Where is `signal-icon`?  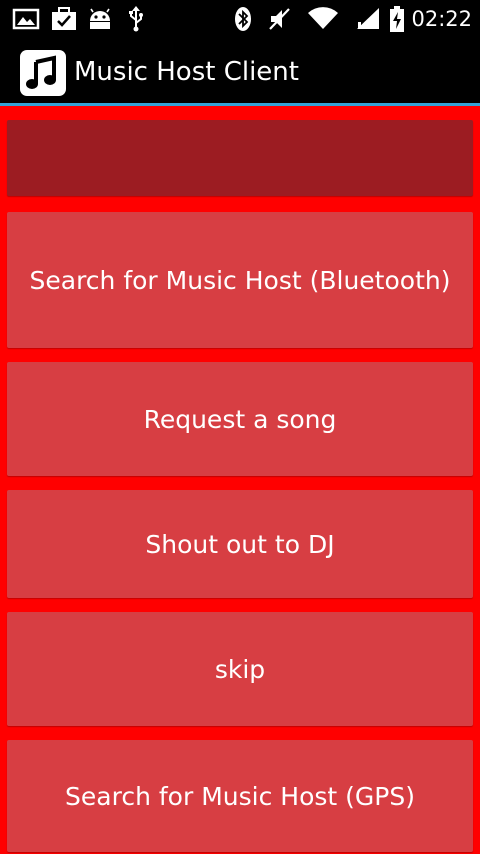
signal-icon is located at coordinates (368, 19).